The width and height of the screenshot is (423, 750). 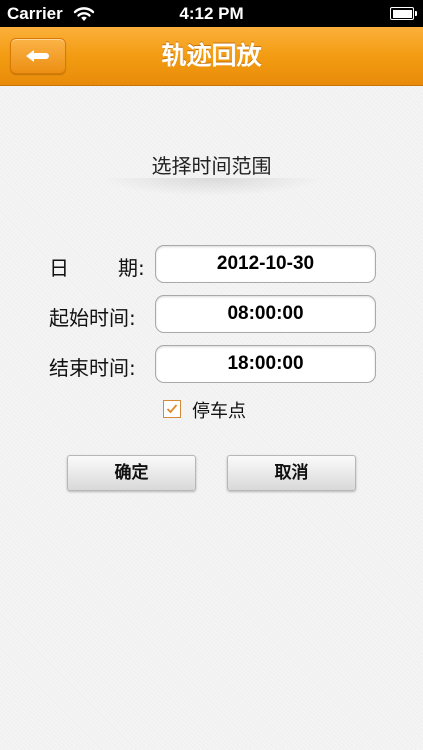 I want to click on title-divider, so click(x=211, y=187).